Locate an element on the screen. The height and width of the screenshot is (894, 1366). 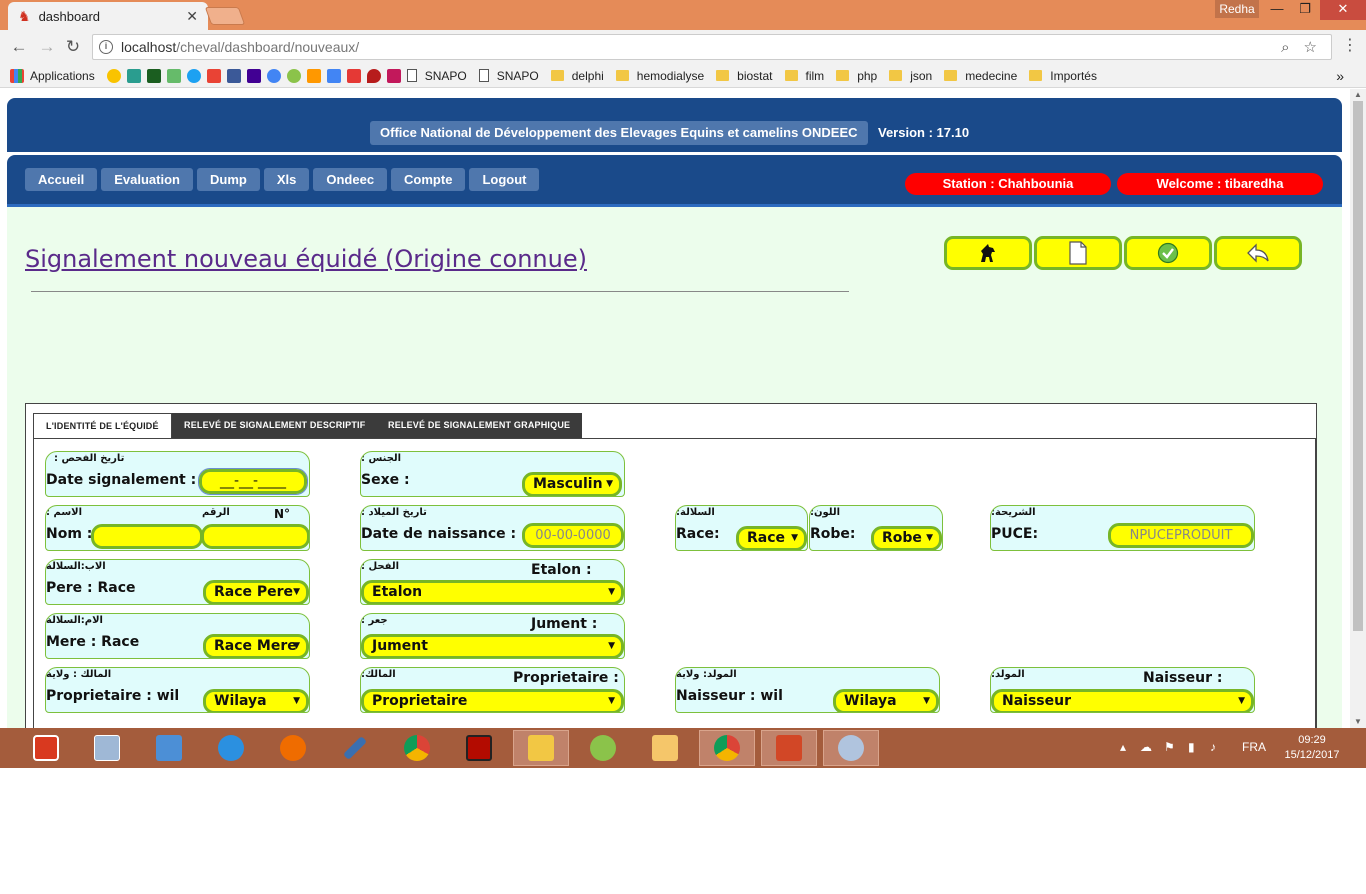
paint-icon is located at coordinates (851, 748).